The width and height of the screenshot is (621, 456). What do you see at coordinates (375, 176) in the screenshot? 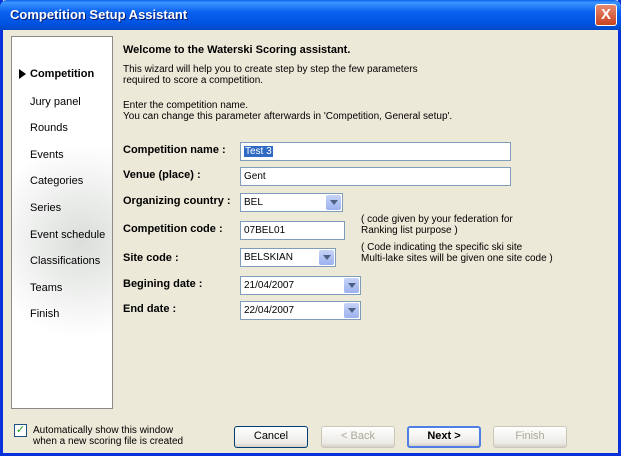
I see `venue-input: Gent` at bounding box center [375, 176].